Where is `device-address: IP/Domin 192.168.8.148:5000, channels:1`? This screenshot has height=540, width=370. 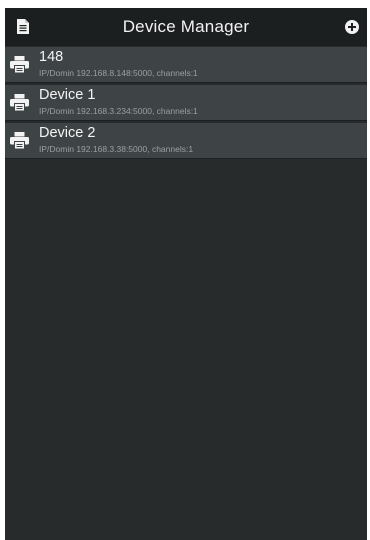 device-address: IP/Domin 192.168.8.148:5000, channels:1 is located at coordinates (118, 73).